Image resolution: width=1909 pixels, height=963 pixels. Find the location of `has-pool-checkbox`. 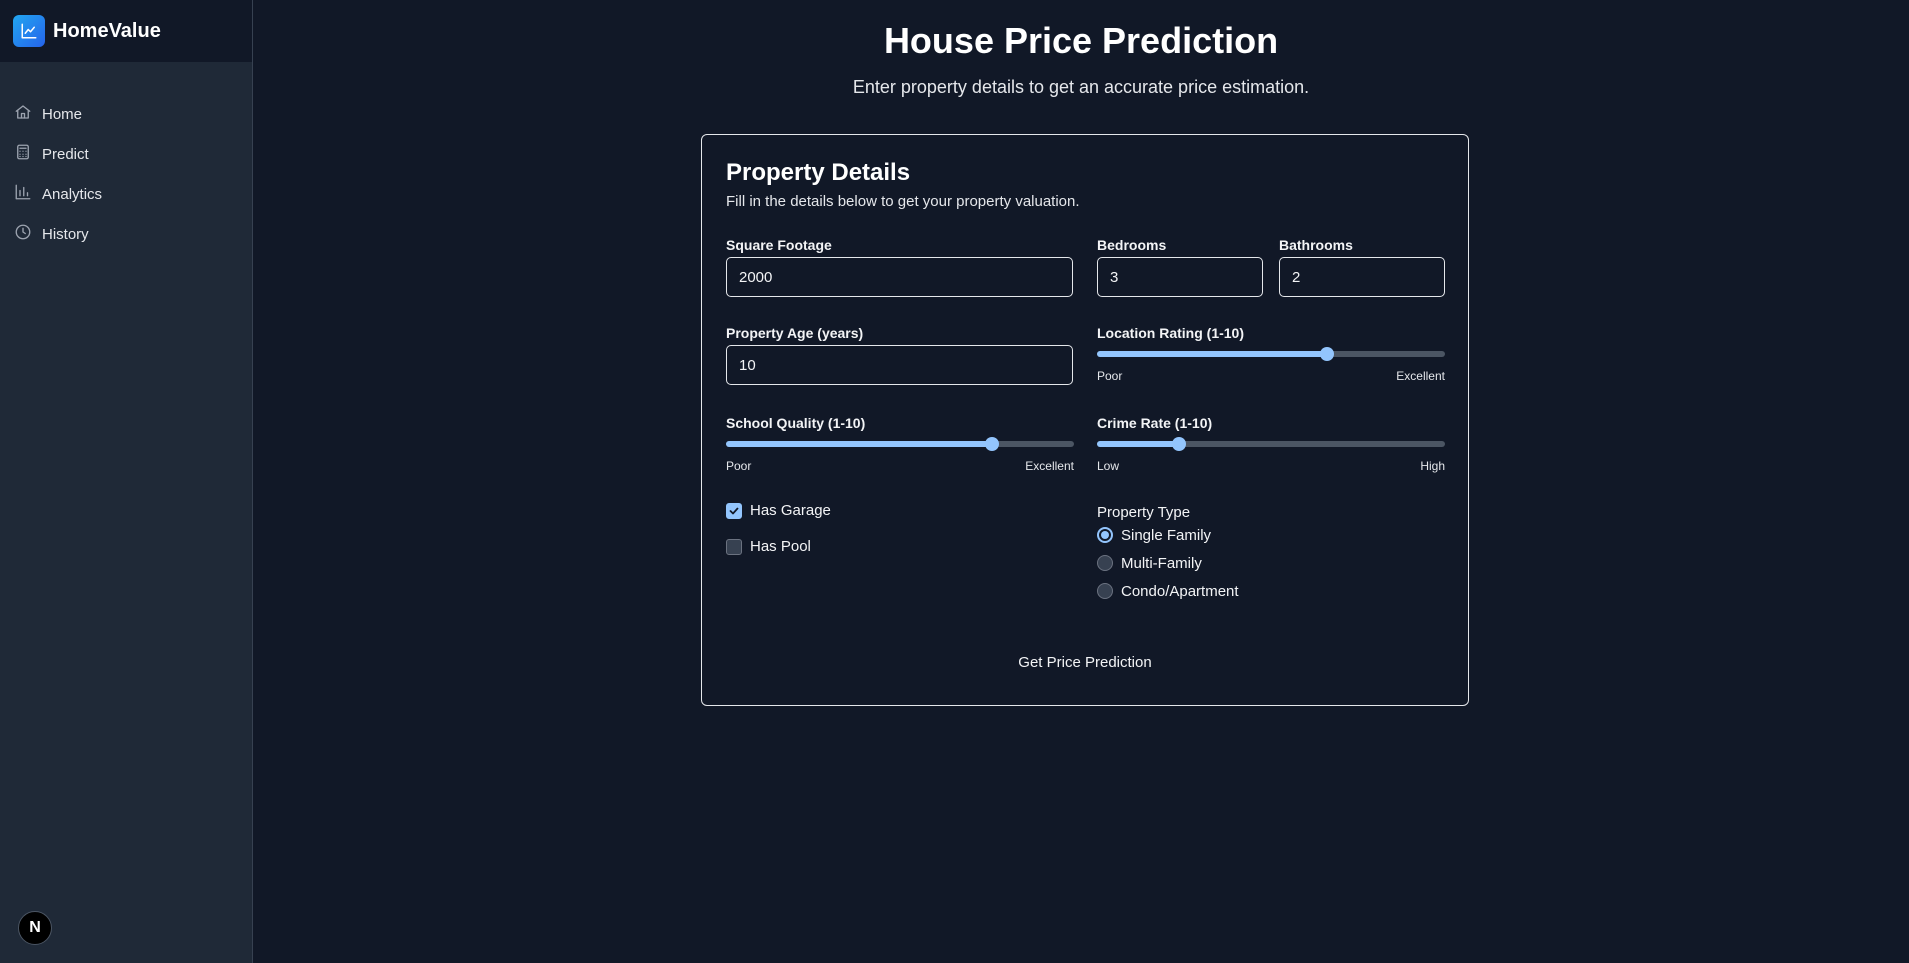

has-pool-checkbox is located at coordinates (734, 546).